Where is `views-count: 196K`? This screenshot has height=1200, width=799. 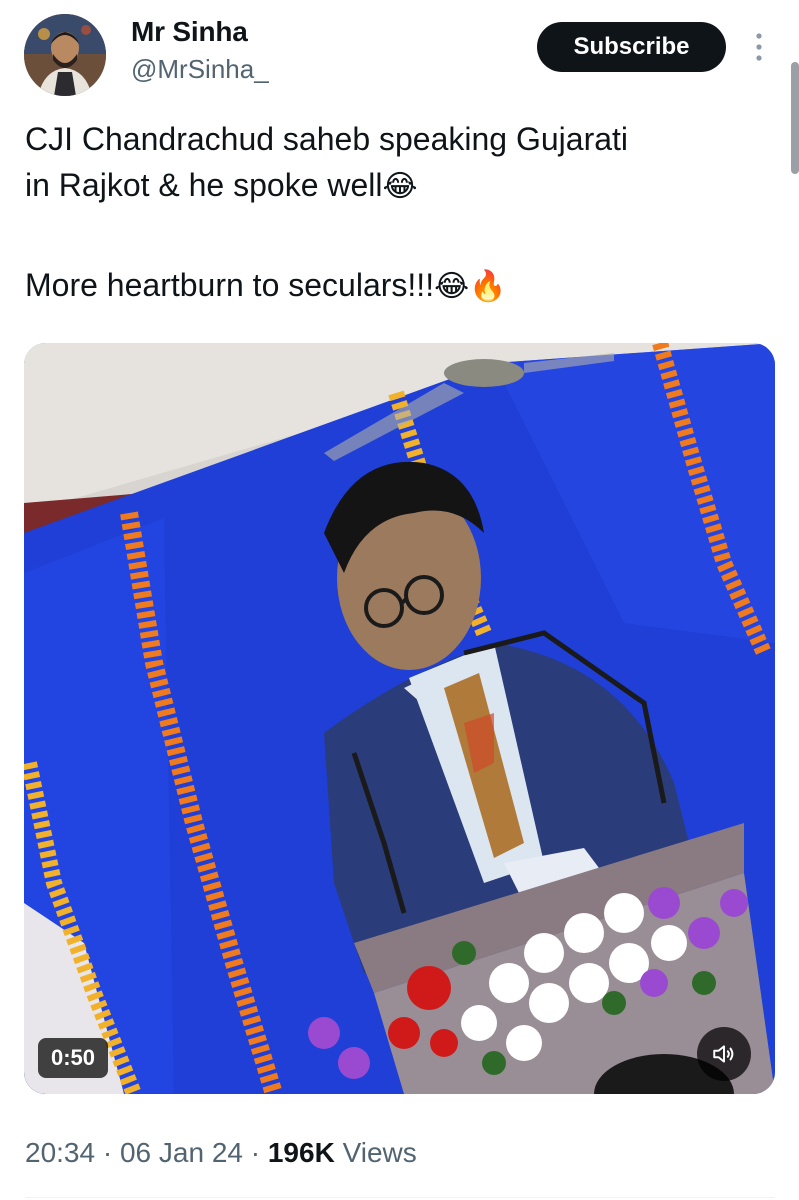
views-count: 196K is located at coordinates (301, 1152).